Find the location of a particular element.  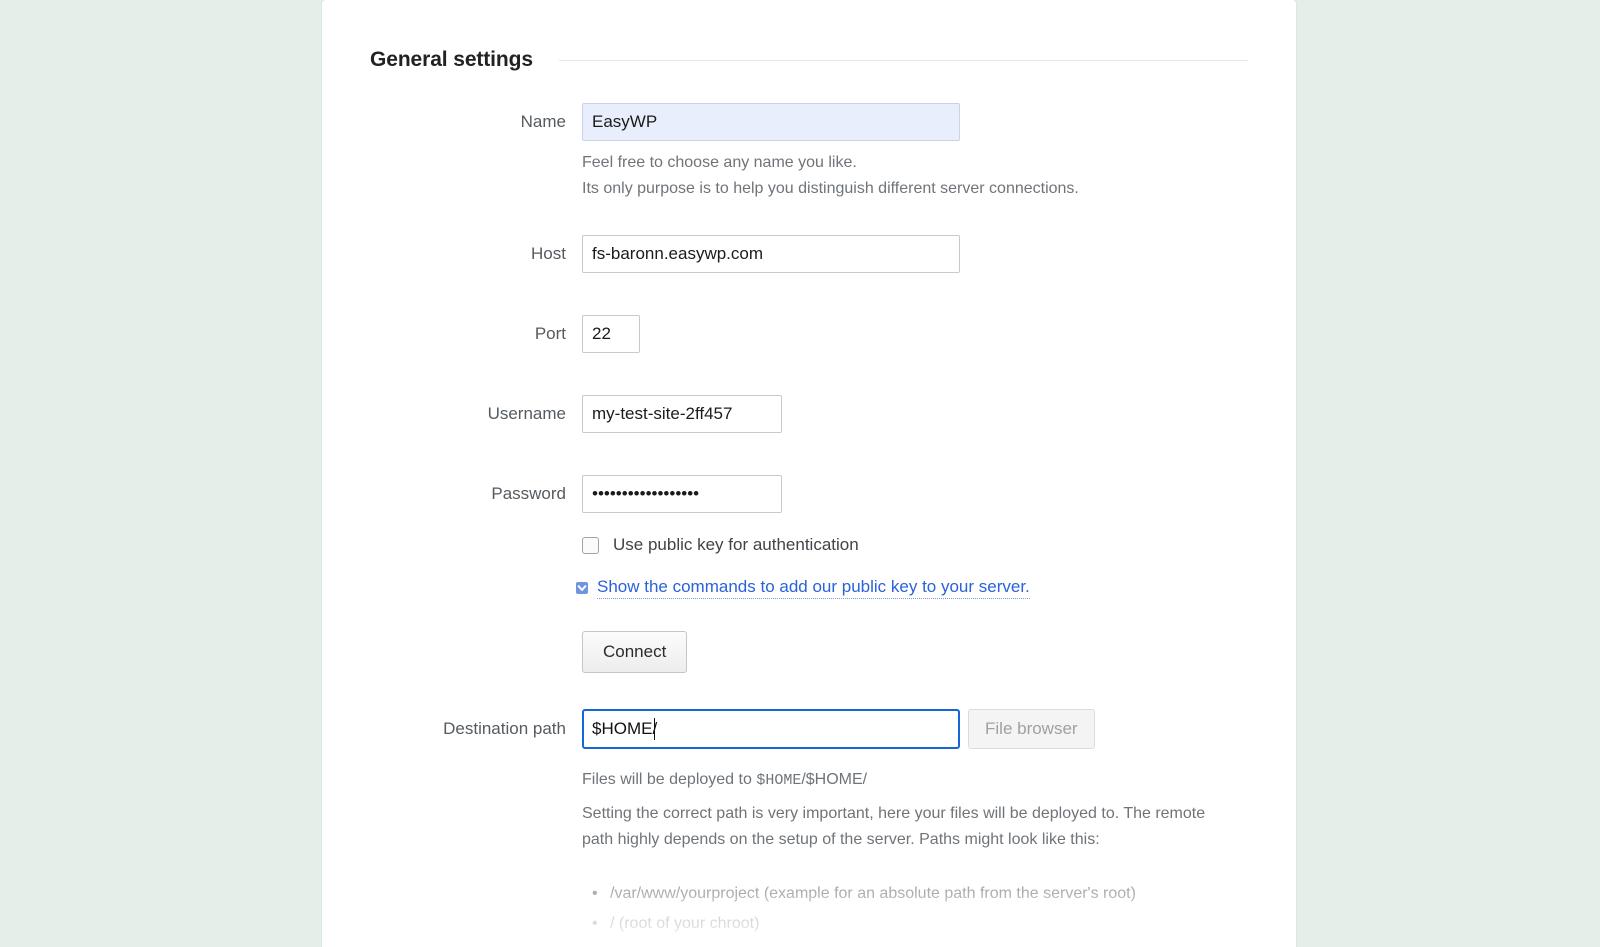

checkbox-icon-use-public-key is located at coordinates (590, 545).